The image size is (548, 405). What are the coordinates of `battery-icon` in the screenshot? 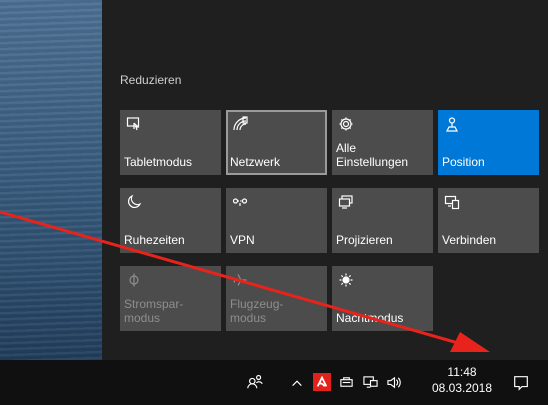 It's located at (346, 382).